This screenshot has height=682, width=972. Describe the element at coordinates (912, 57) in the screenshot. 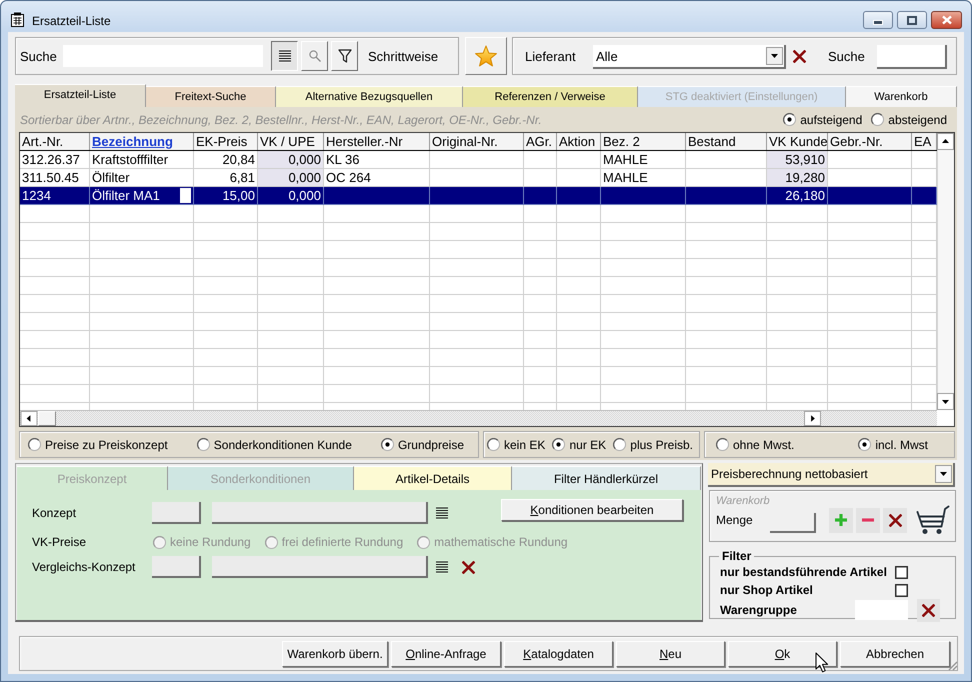

I see `supplier-search-field` at that location.